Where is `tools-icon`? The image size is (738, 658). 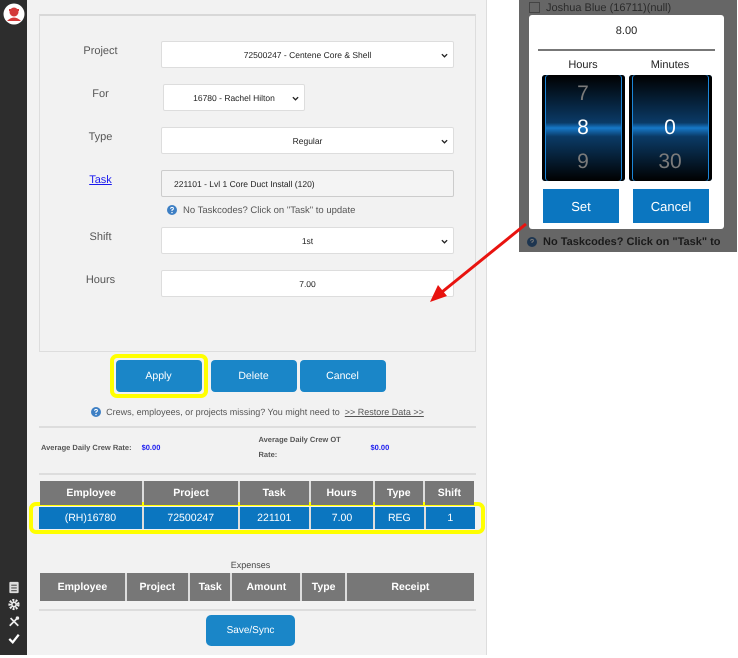
tools-icon is located at coordinates (14, 621).